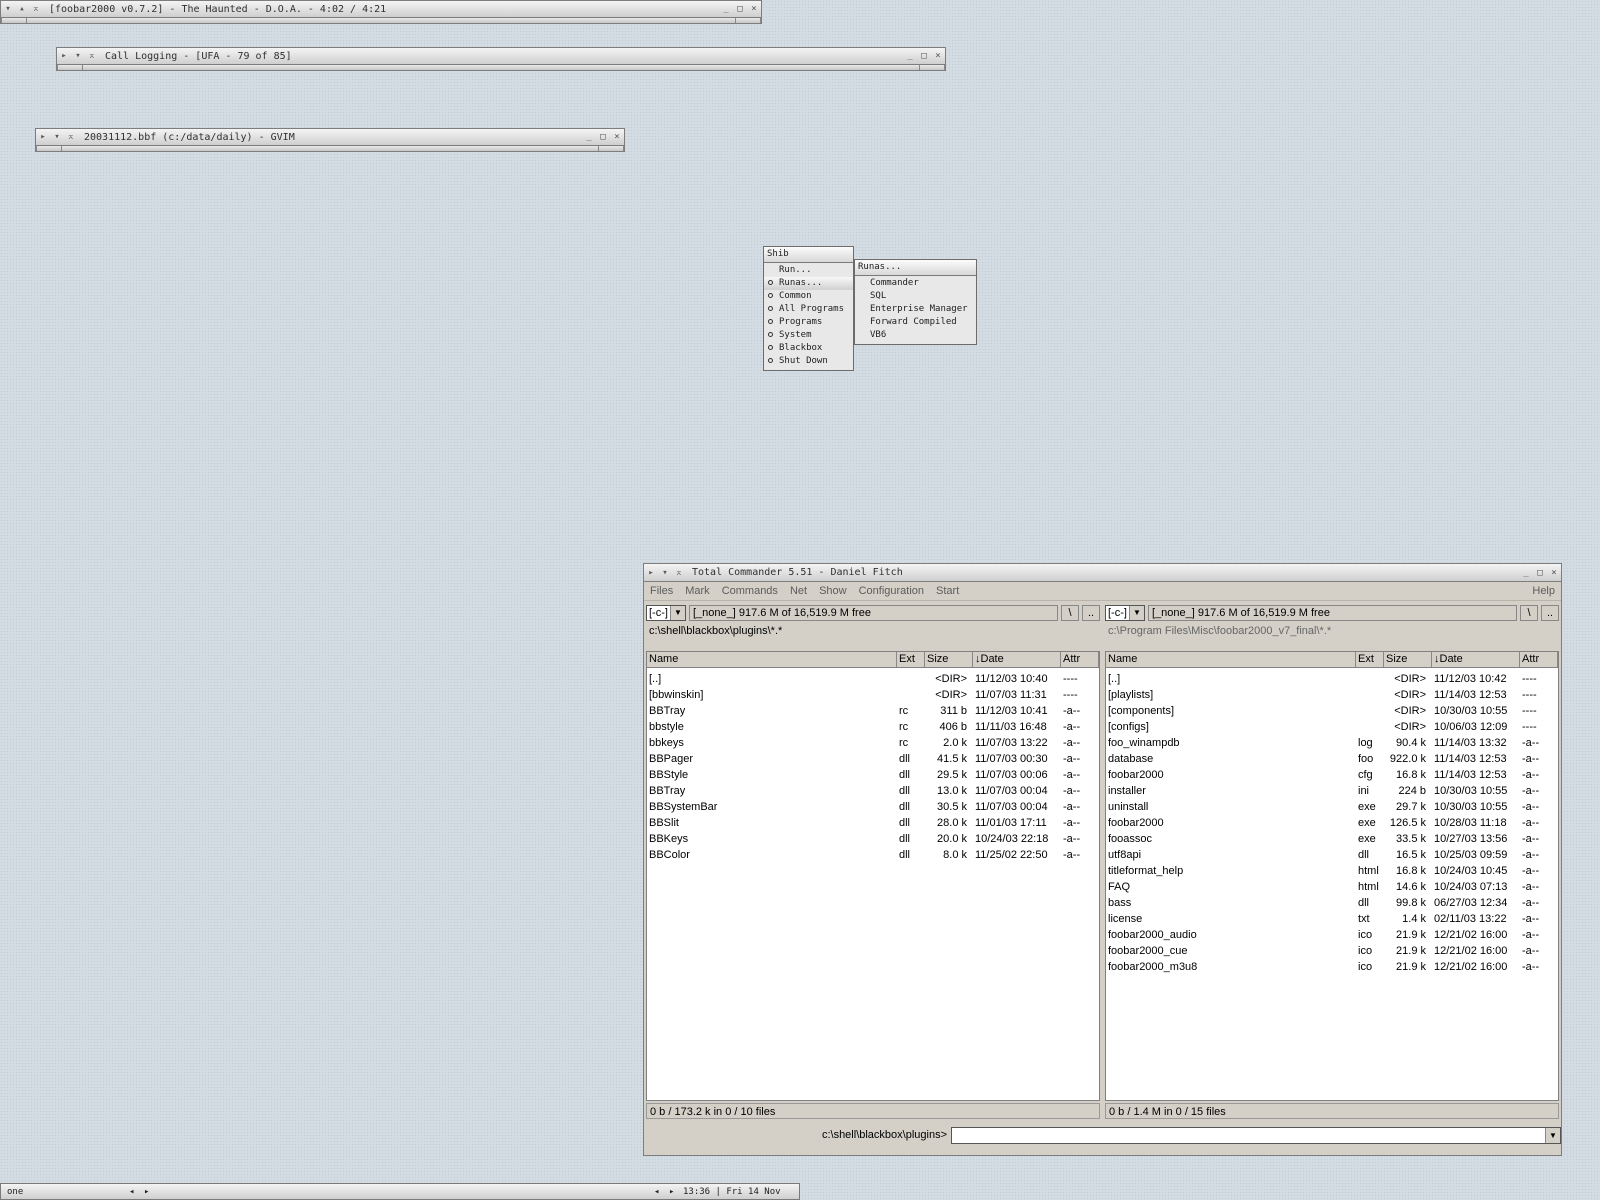 The height and width of the screenshot is (1200, 1600). Describe the element at coordinates (808, 361) in the screenshot. I see `menu-item: Shut Down` at that location.